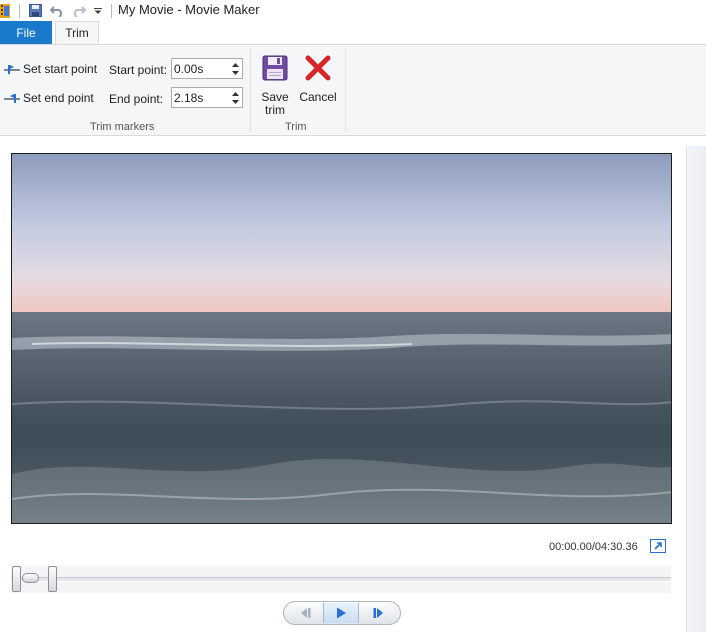  Describe the element at coordinates (318, 97) in the screenshot. I see `cancel-label: Cancel` at that location.